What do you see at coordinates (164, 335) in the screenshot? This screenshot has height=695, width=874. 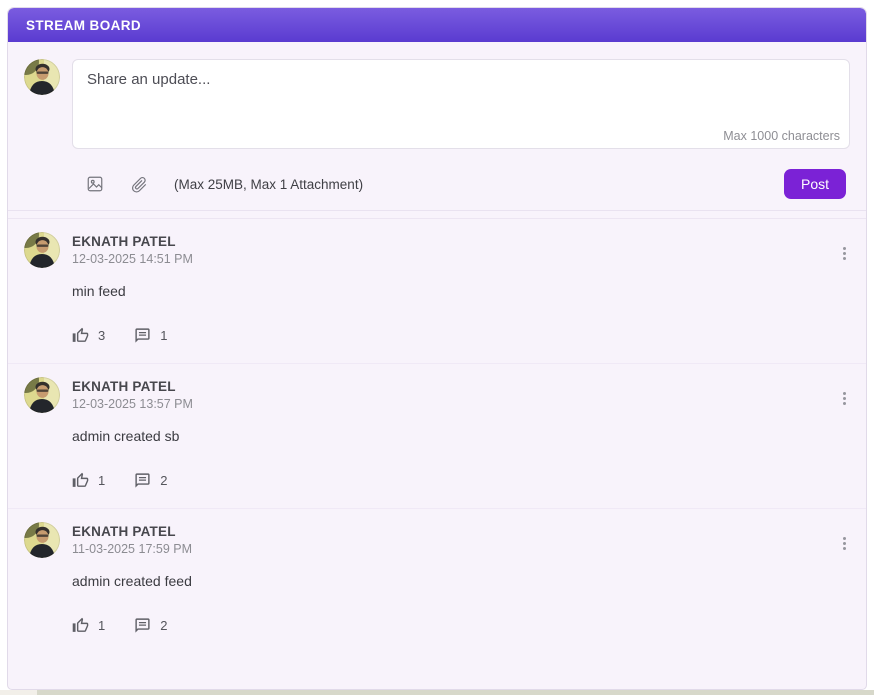 I see `comment-count: 1` at bounding box center [164, 335].